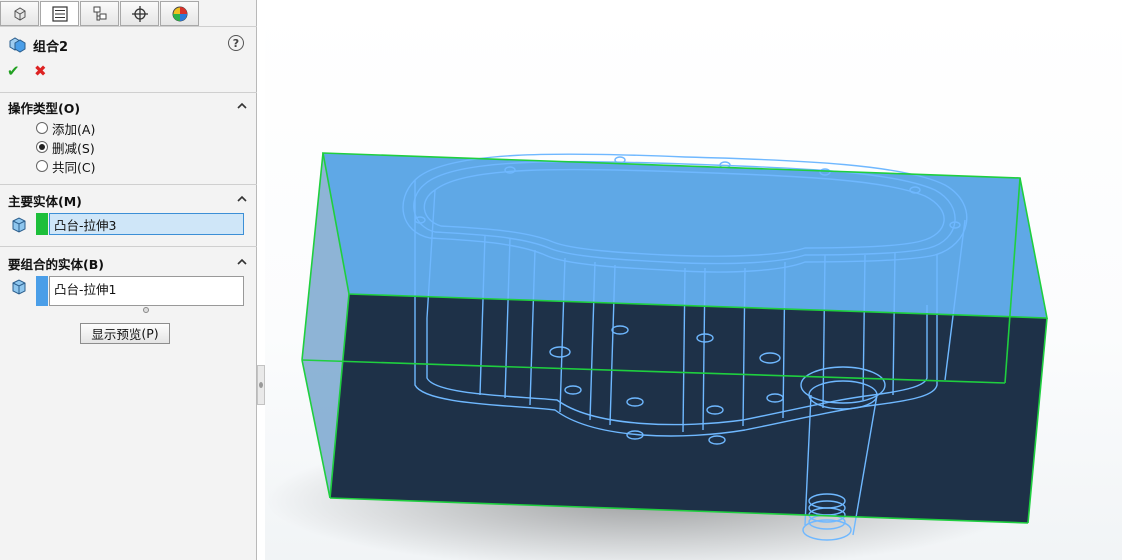 Image resolution: width=1122 pixels, height=560 pixels. What do you see at coordinates (65, 147) in the screenshot?
I see `radio-subtract: 删减(S)` at bounding box center [65, 147].